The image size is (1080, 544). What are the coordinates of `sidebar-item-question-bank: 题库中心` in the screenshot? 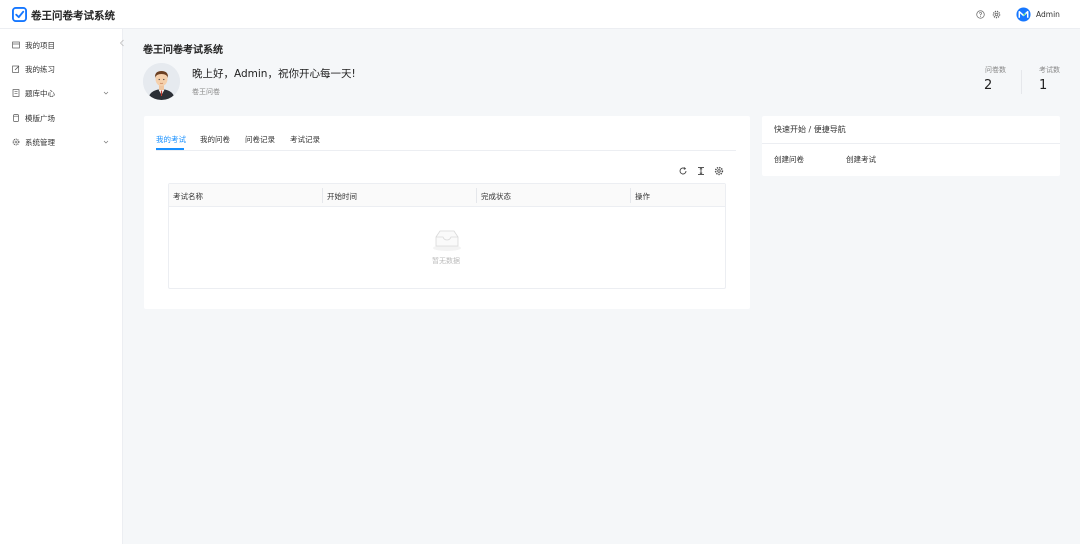 It's located at (61, 93).